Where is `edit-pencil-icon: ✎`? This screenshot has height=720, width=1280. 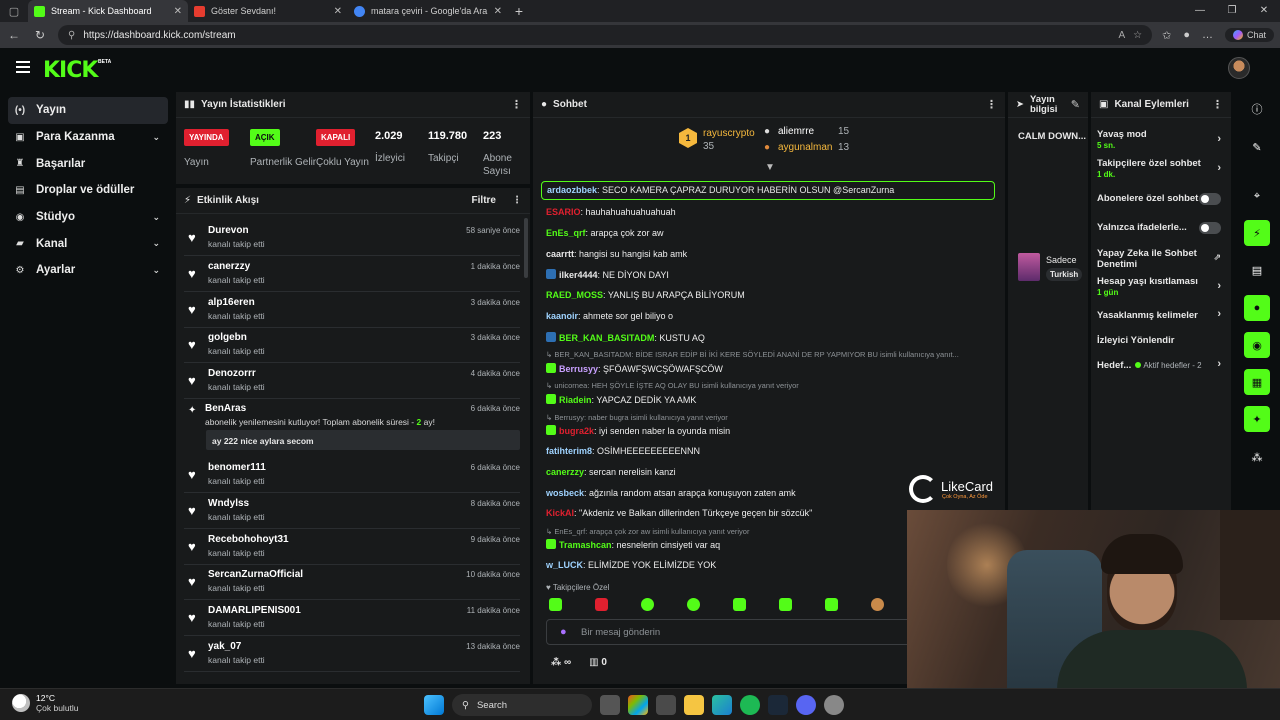
edit-pencil-icon: ✎ is located at coordinates (1075, 104).